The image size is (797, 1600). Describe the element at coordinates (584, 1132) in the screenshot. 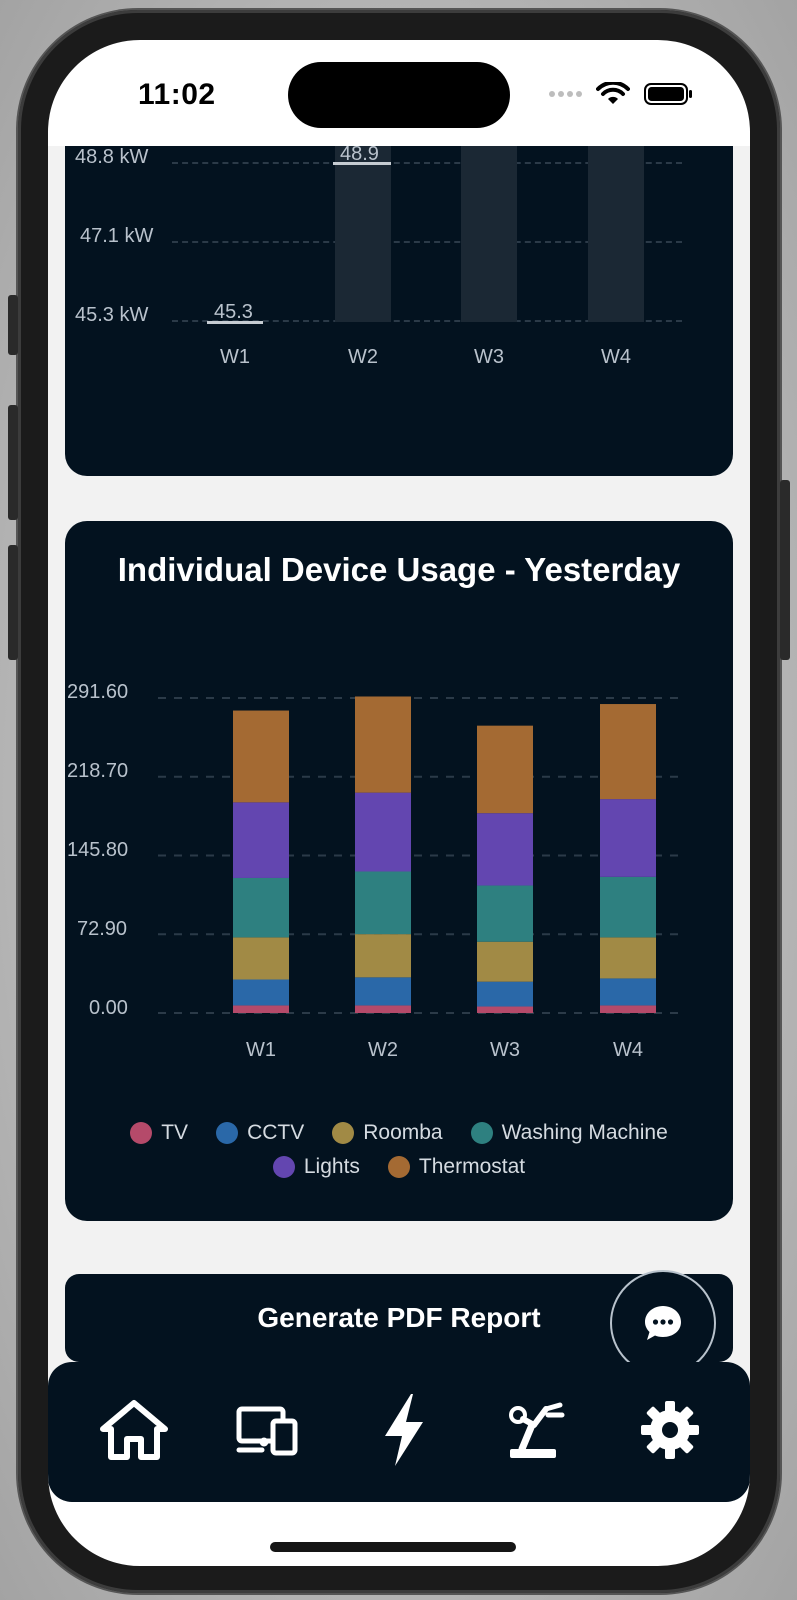

I see `legend-label: Washing Machine` at that location.